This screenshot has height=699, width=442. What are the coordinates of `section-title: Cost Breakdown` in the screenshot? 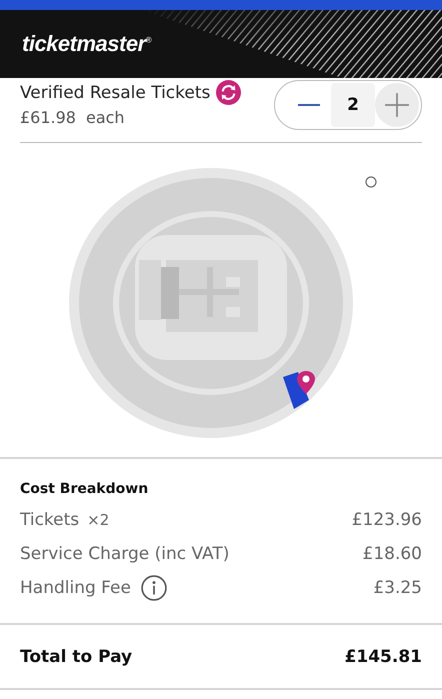 It's located at (85, 489).